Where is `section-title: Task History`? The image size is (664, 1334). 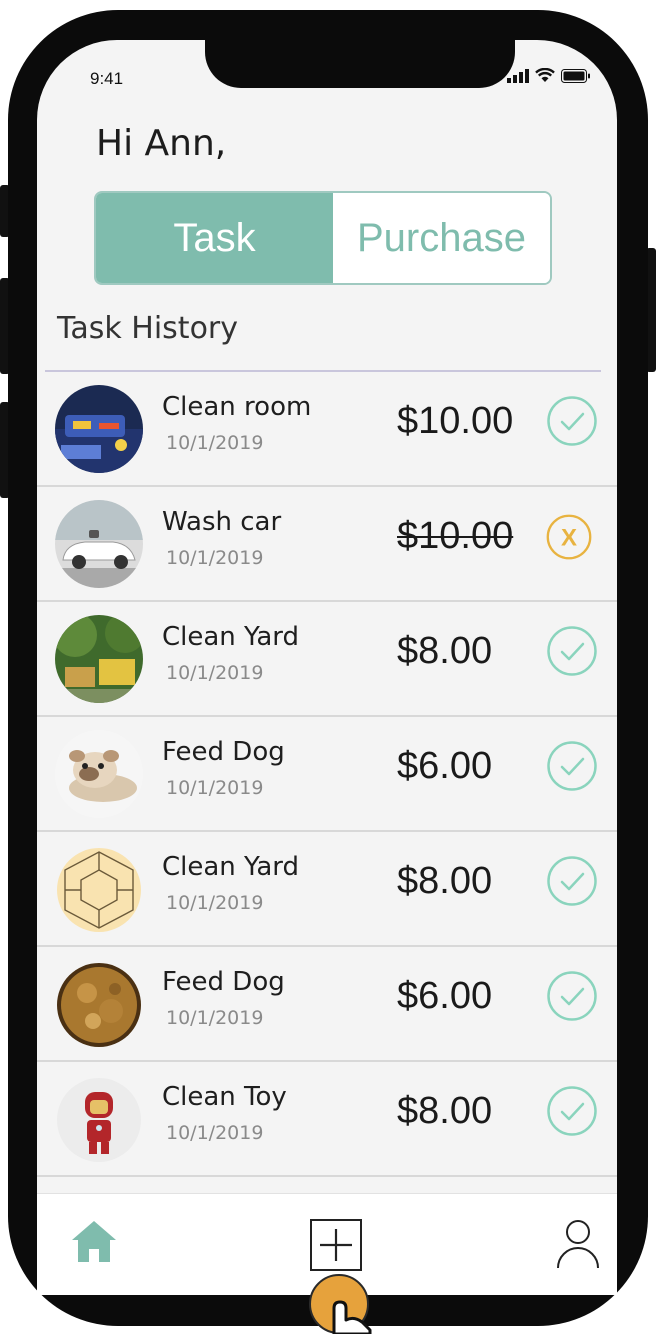
section-title: Task History is located at coordinates (148, 328).